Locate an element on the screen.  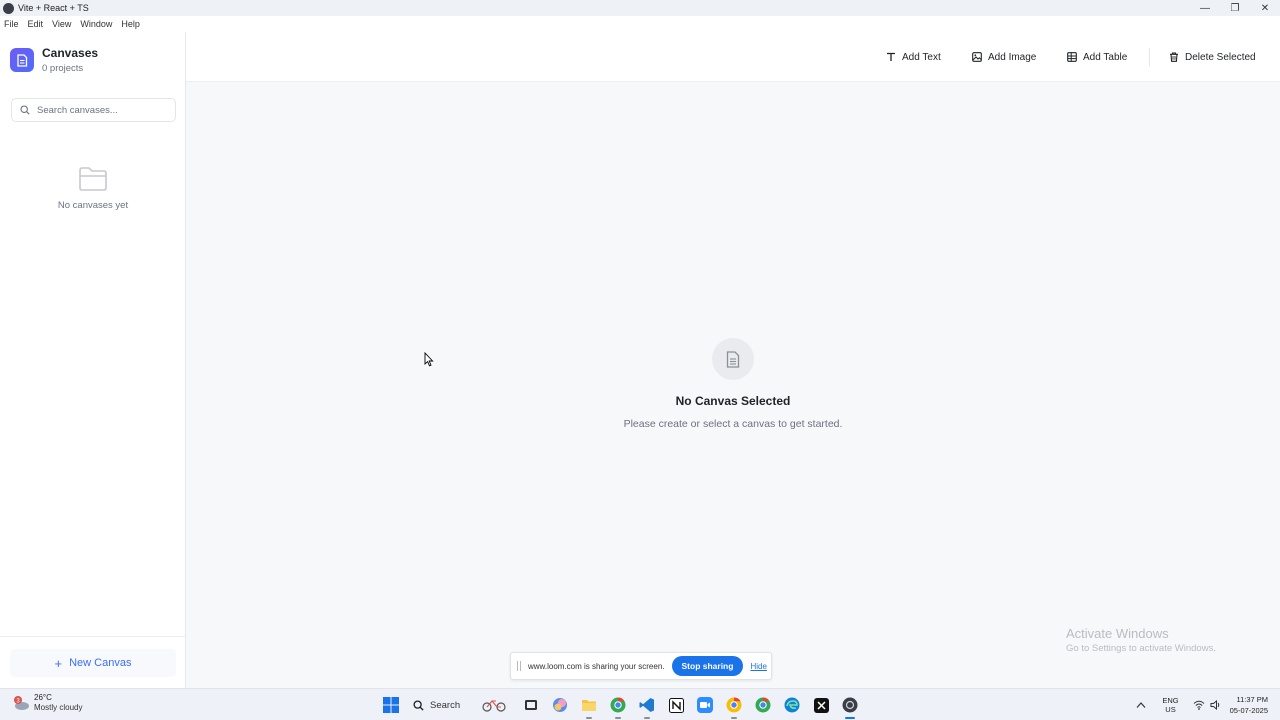
document-icon is located at coordinates (733, 359).